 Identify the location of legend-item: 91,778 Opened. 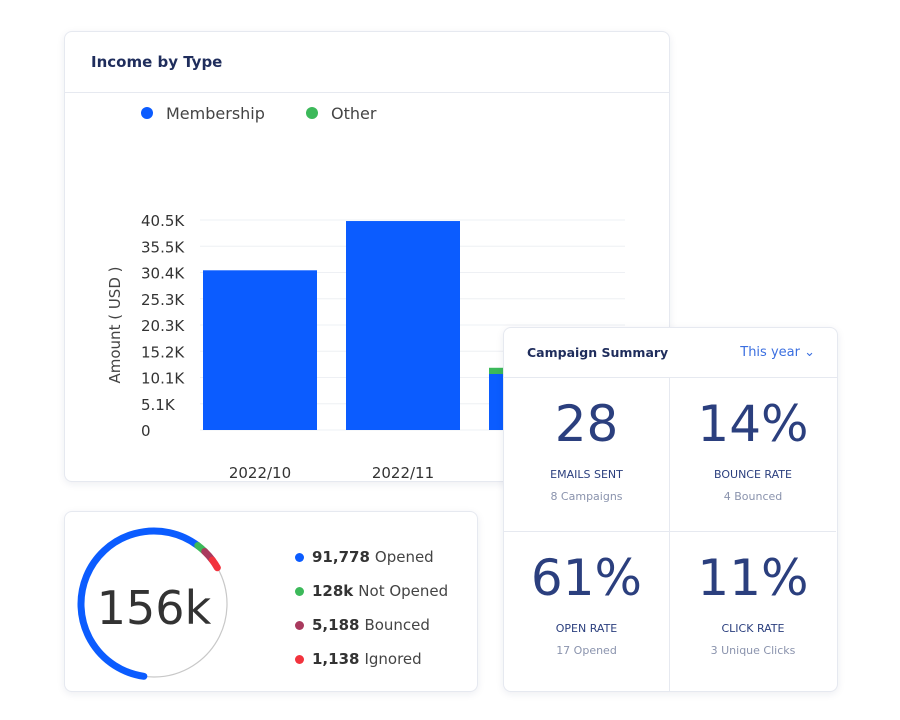
(371, 557).